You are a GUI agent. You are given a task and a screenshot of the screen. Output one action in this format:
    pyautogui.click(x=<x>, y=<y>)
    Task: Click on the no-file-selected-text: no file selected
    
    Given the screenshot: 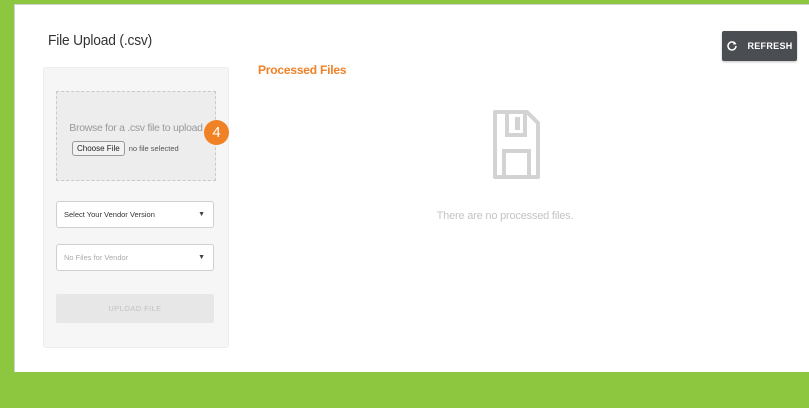 What is the action you would take?
    pyautogui.click(x=153, y=148)
    